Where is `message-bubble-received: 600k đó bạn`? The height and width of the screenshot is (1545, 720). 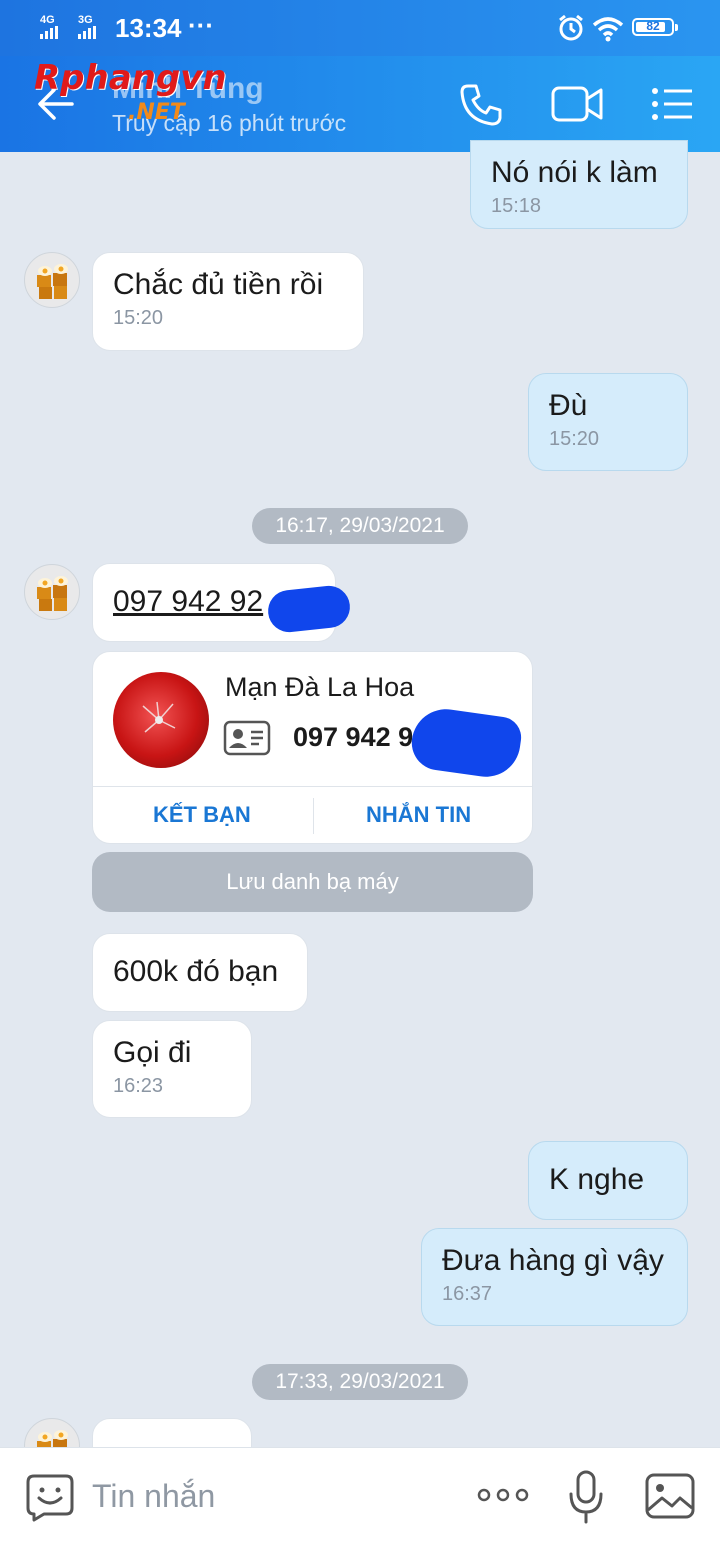
message-bubble-received: 600k đó bạn is located at coordinates (200, 972).